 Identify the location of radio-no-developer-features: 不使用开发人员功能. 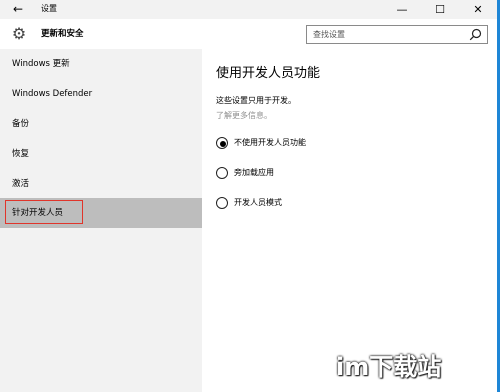
(316, 144).